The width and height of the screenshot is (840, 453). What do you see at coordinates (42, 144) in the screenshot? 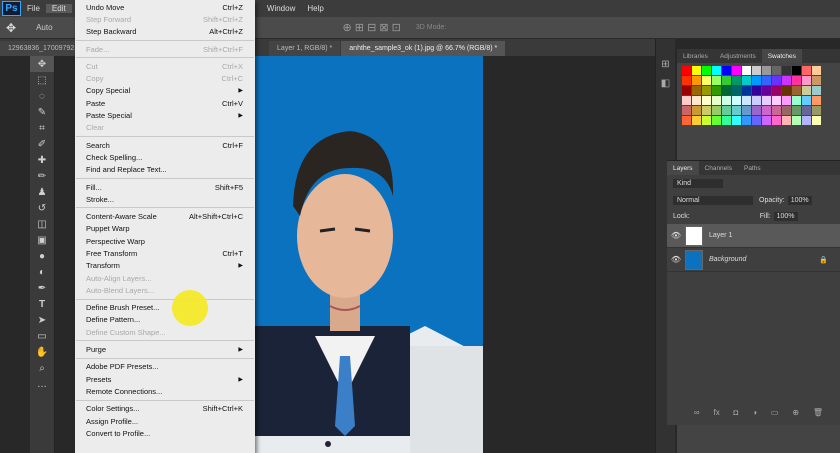
I see `eyedropper-icon: ✐` at bounding box center [42, 144].